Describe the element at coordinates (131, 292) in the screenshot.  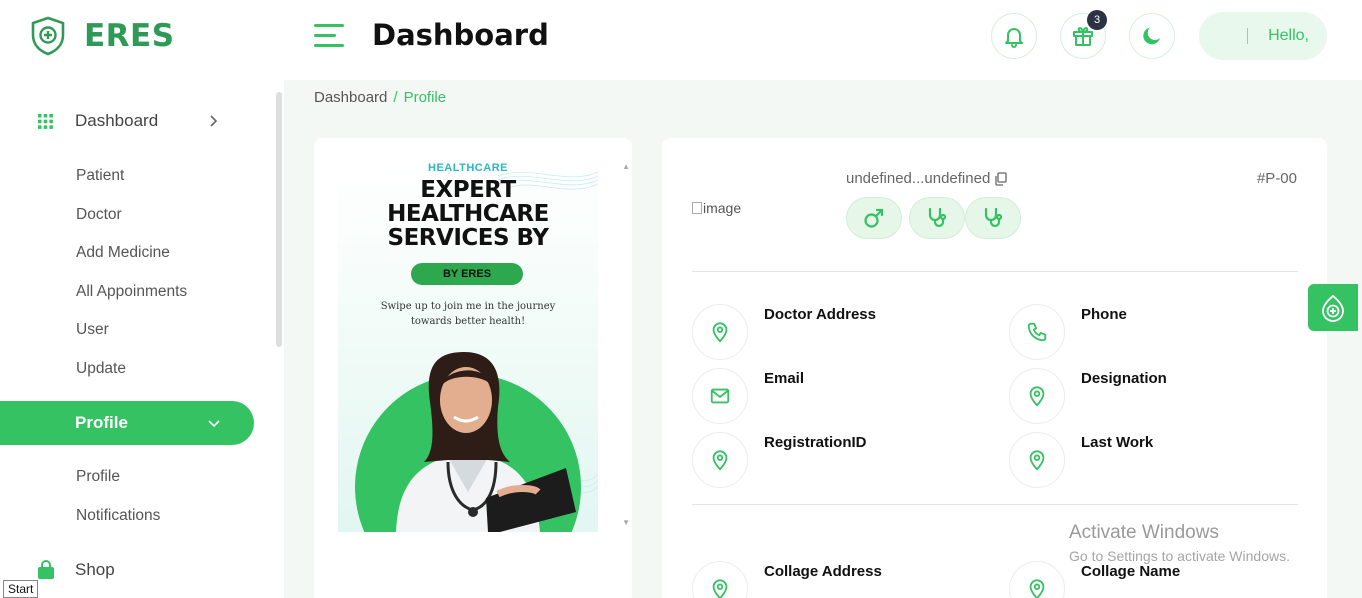
I see `sidebar-subitem-all-appointments: All Appoinments` at that location.